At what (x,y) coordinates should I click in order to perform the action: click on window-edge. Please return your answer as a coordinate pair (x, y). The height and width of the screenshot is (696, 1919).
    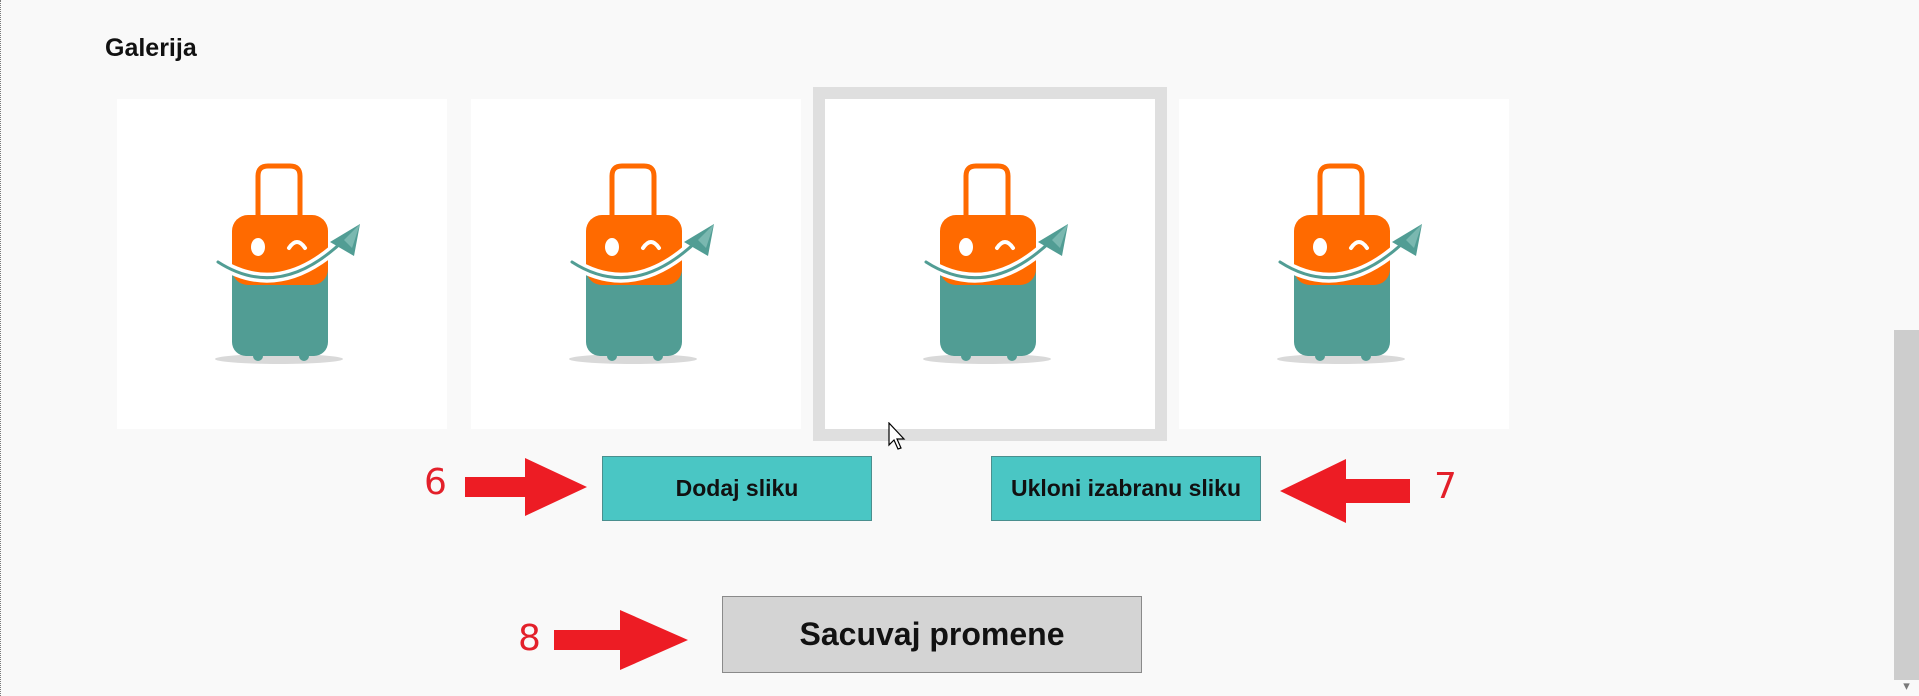
    Looking at the image, I should click on (1, 348).